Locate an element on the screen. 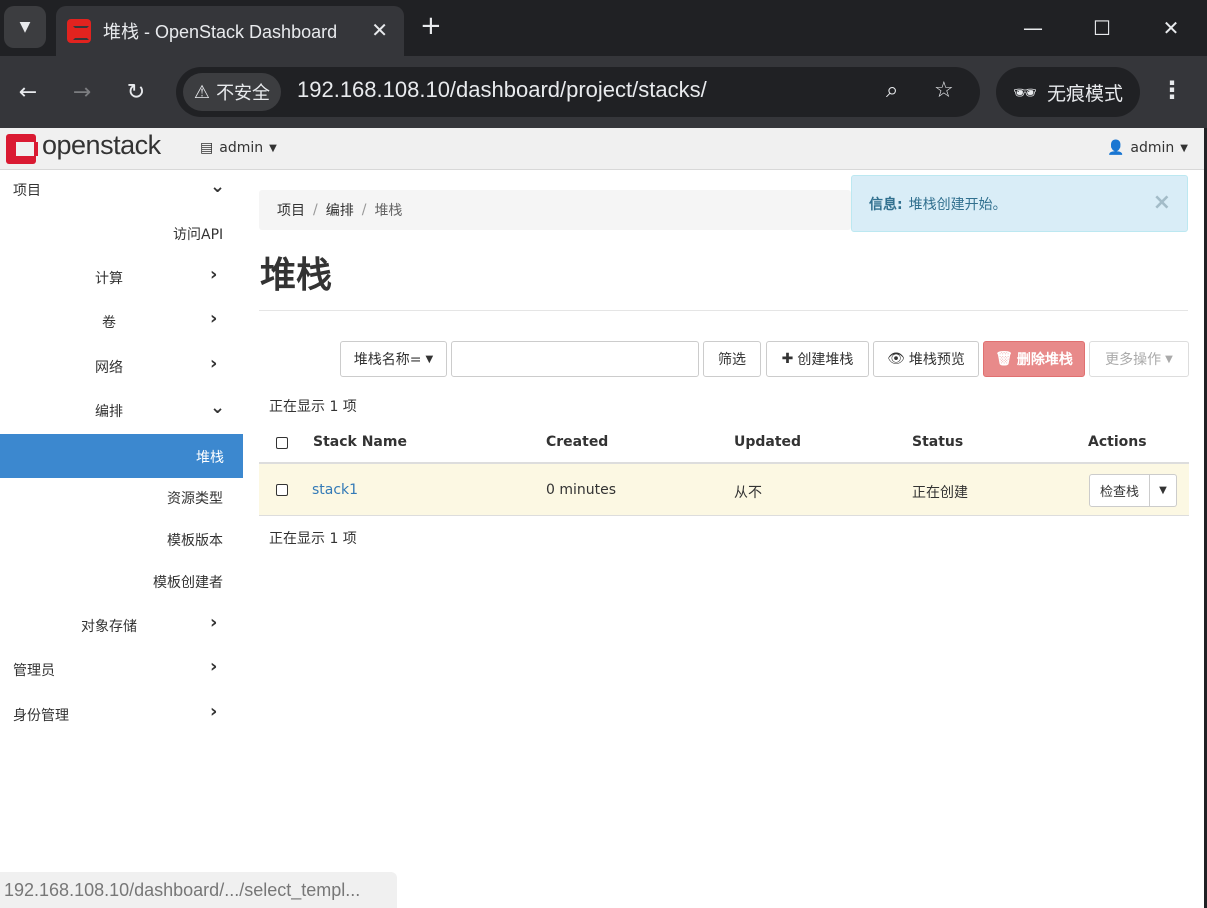 Image resolution: width=1207 pixels, height=908 pixels. info-alert: 信息: 堆栈创建开始。 × is located at coordinates (1019, 203).